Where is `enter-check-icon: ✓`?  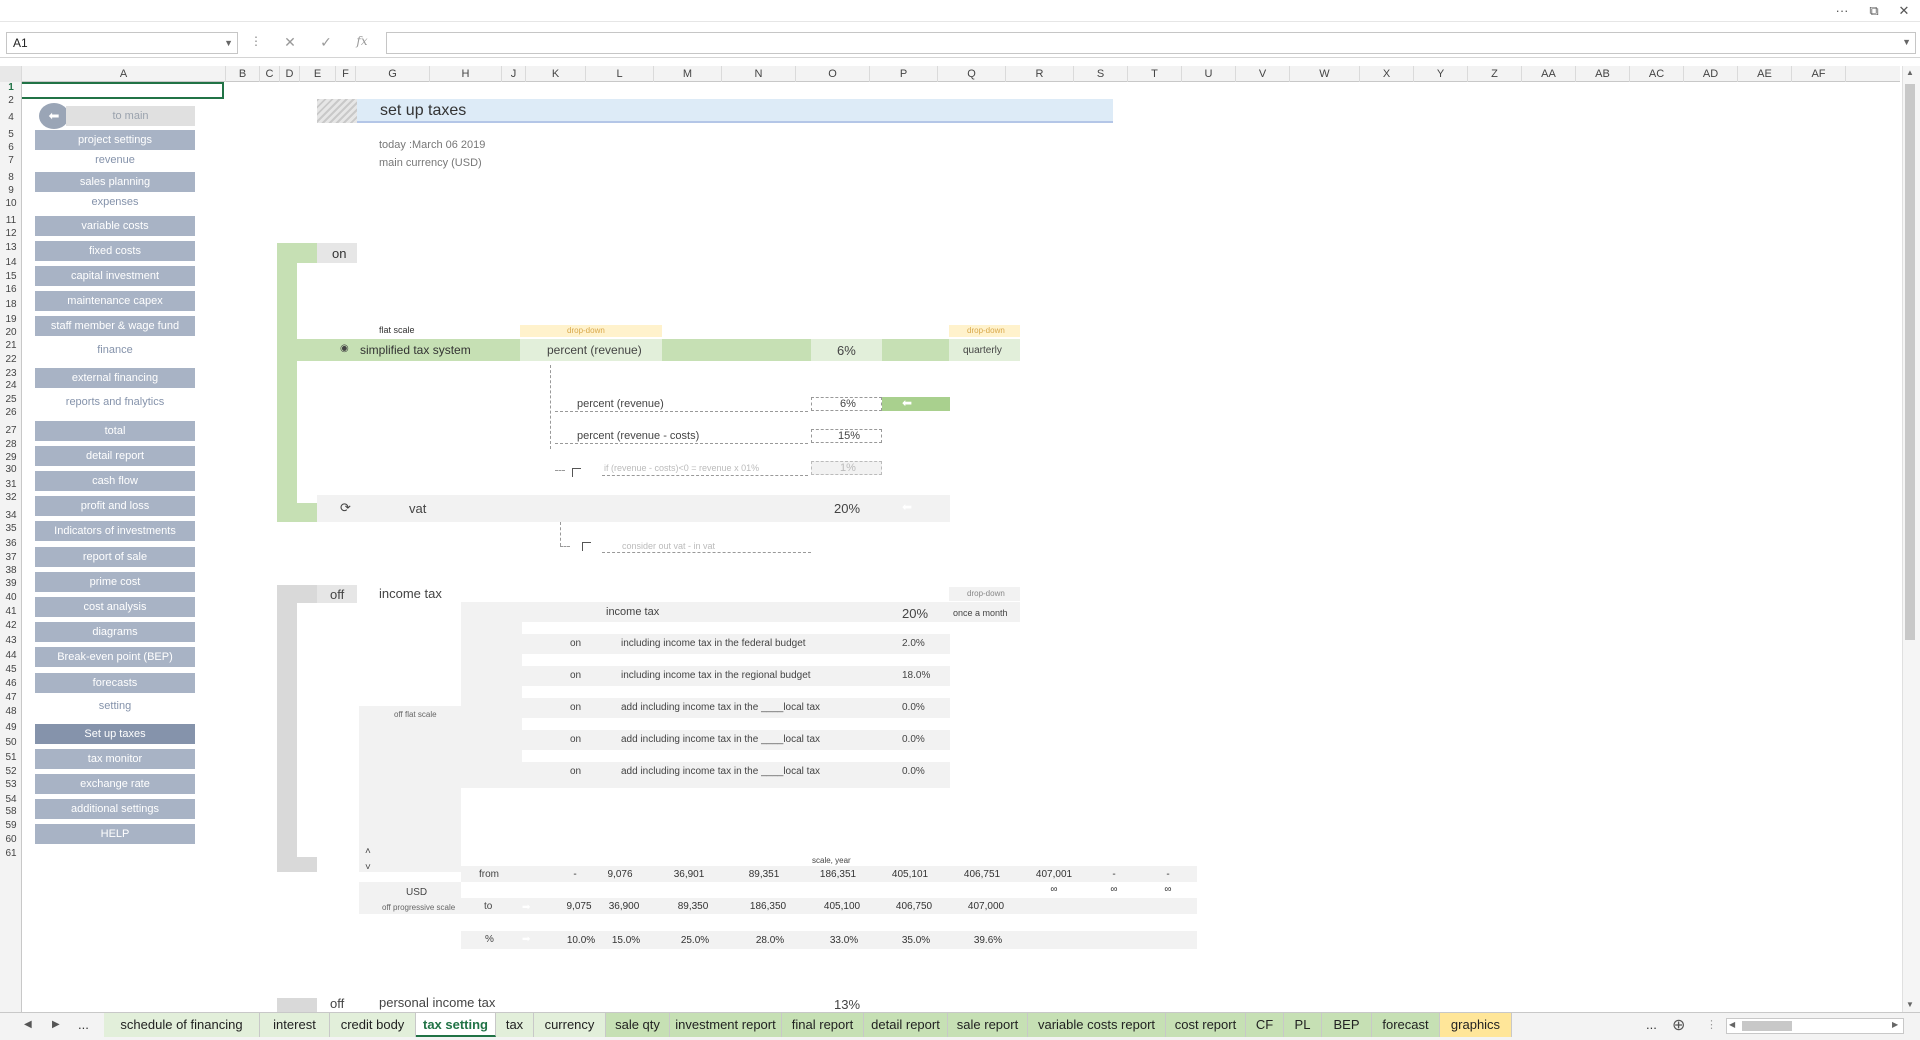
enter-check-icon: ✓ is located at coordinates (326, 42).